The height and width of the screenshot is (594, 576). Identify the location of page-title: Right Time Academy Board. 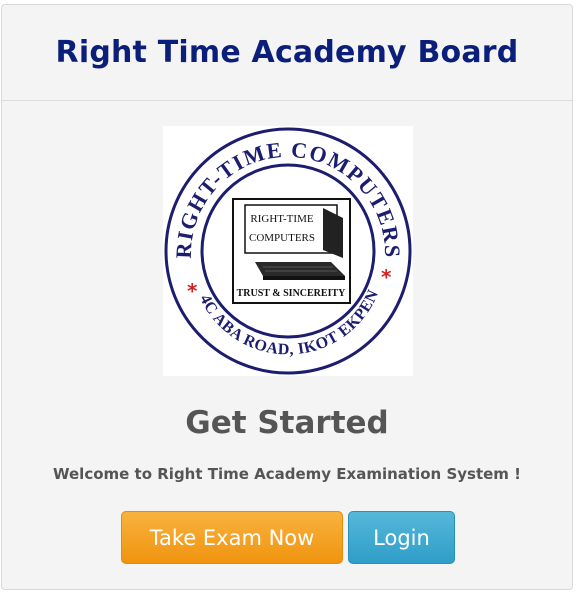
(287, 52).